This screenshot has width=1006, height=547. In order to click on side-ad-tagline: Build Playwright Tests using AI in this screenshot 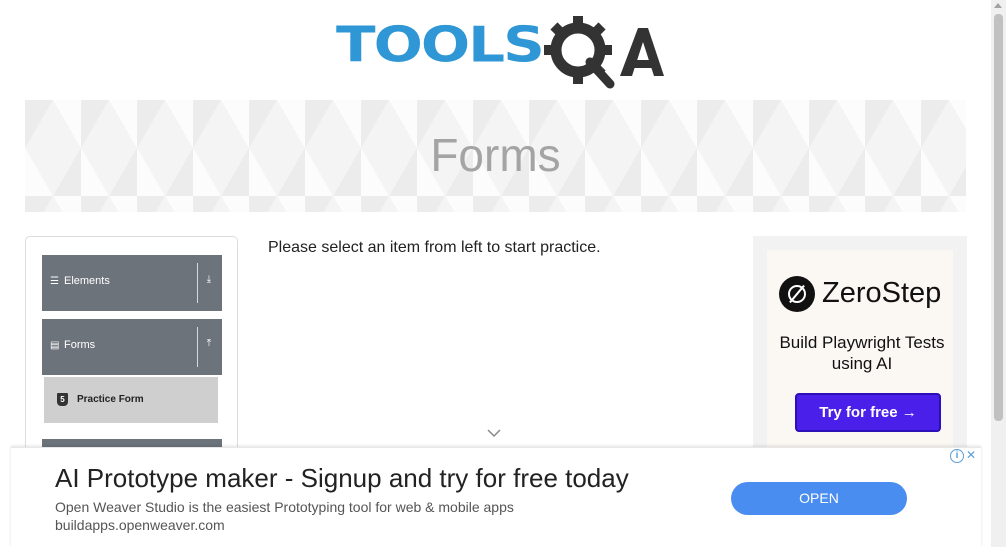, I will do `click(862, 353)`.